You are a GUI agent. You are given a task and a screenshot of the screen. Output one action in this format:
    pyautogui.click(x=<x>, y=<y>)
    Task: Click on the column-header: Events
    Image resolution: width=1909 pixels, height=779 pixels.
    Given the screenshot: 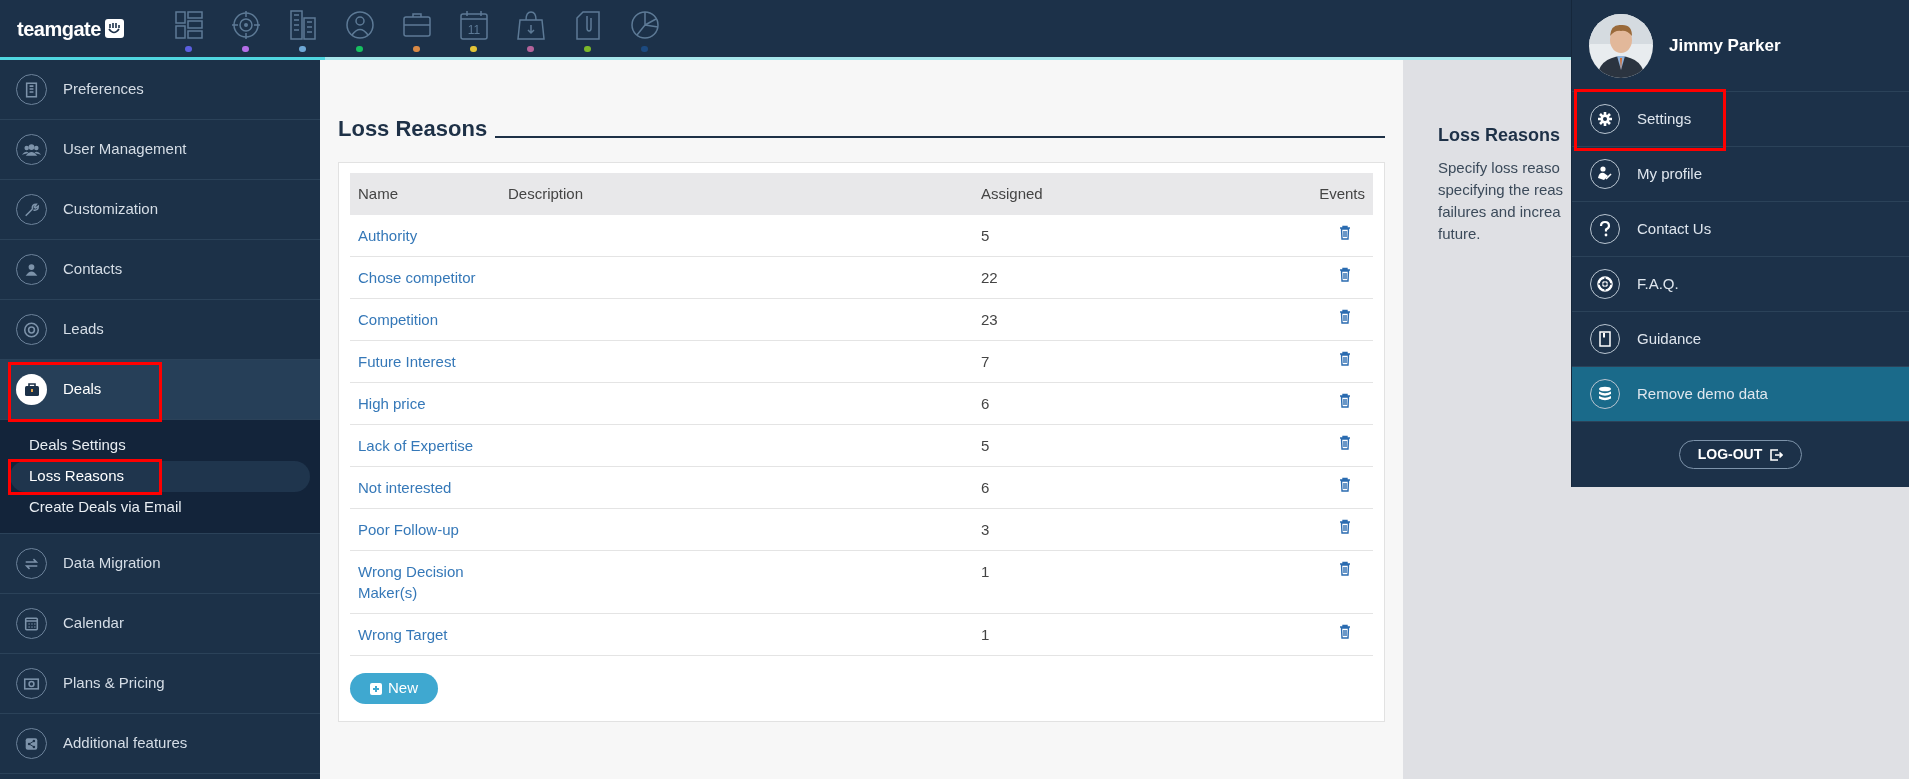 What is the action you would take?
    pyautogui.click(x=1323, y=194)
    